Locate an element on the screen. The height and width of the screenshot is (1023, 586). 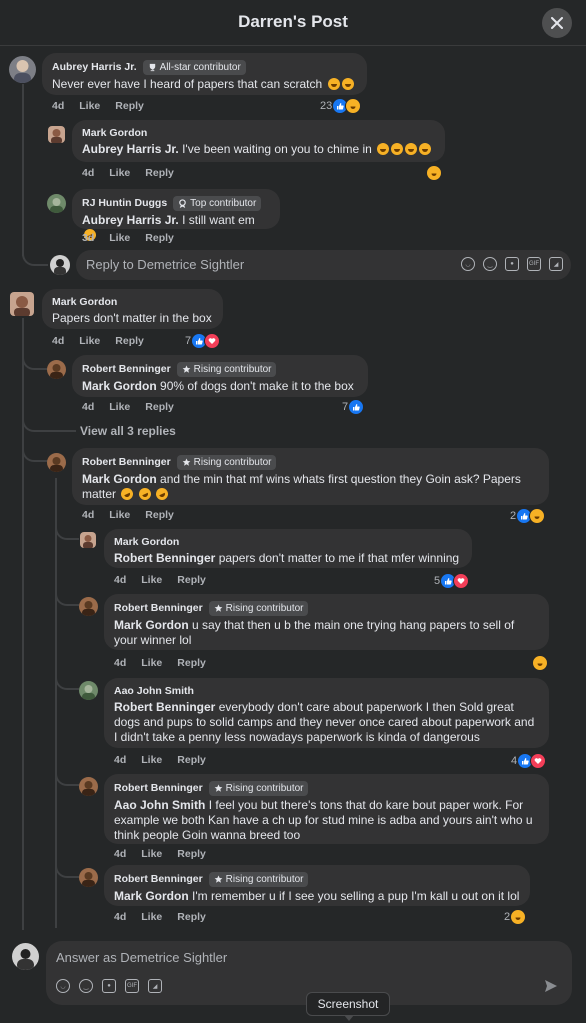
contributor-badge: Rising contributor is located at coordinates (258, 879).